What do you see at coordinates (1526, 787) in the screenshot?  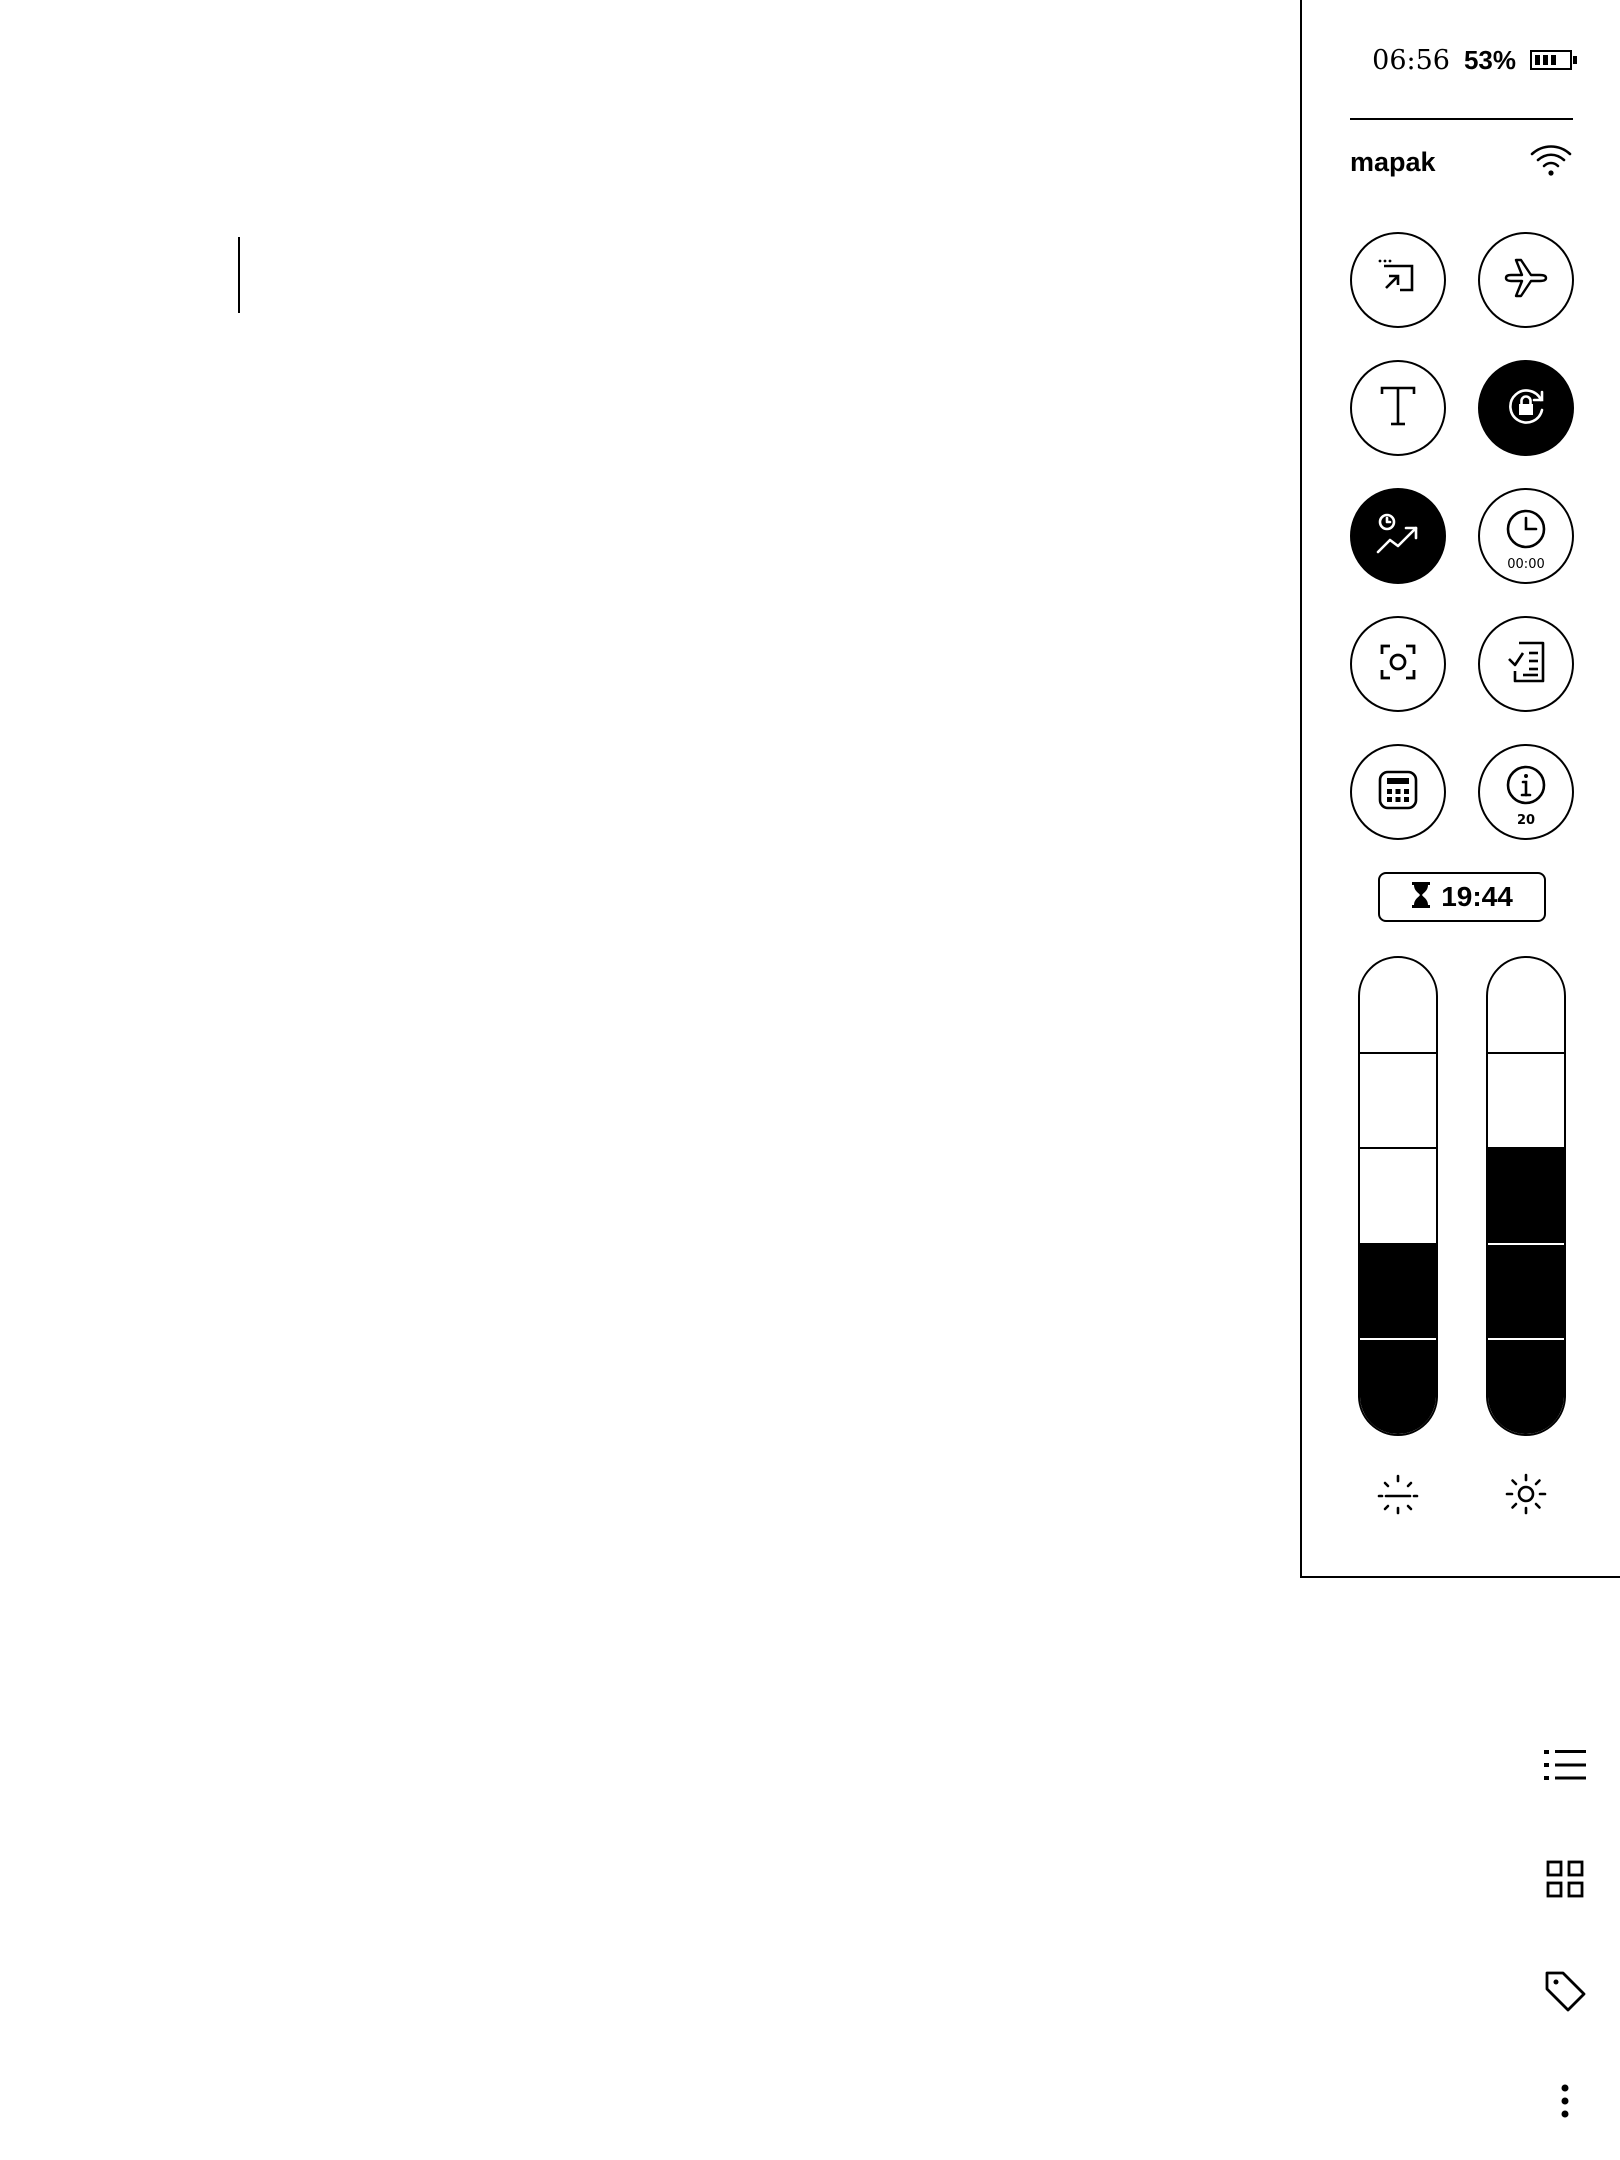 I see `info-icon` at bounding box center [1526, 787].